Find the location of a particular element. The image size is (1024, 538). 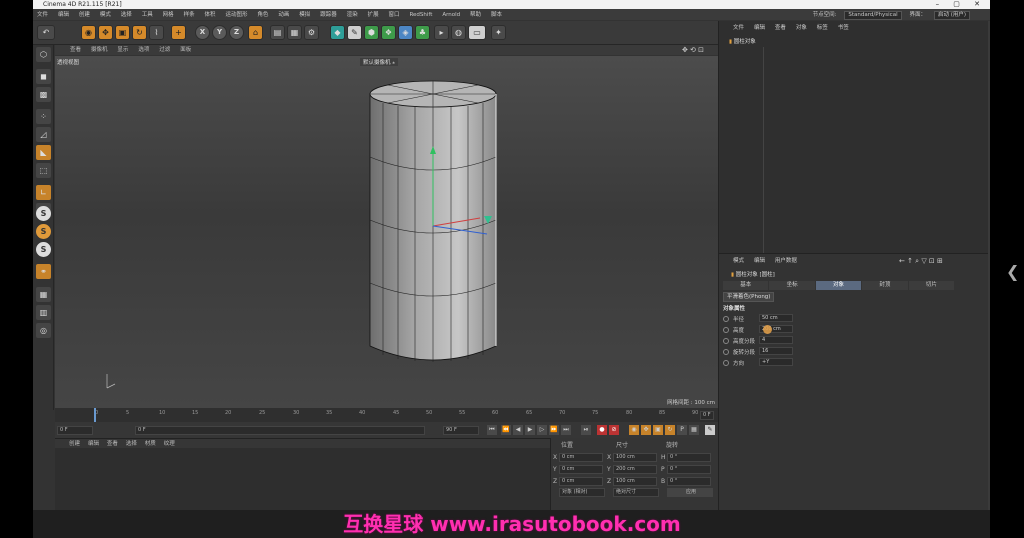

interface-select: 启动 (用户) is located at coordinates (951, 15).